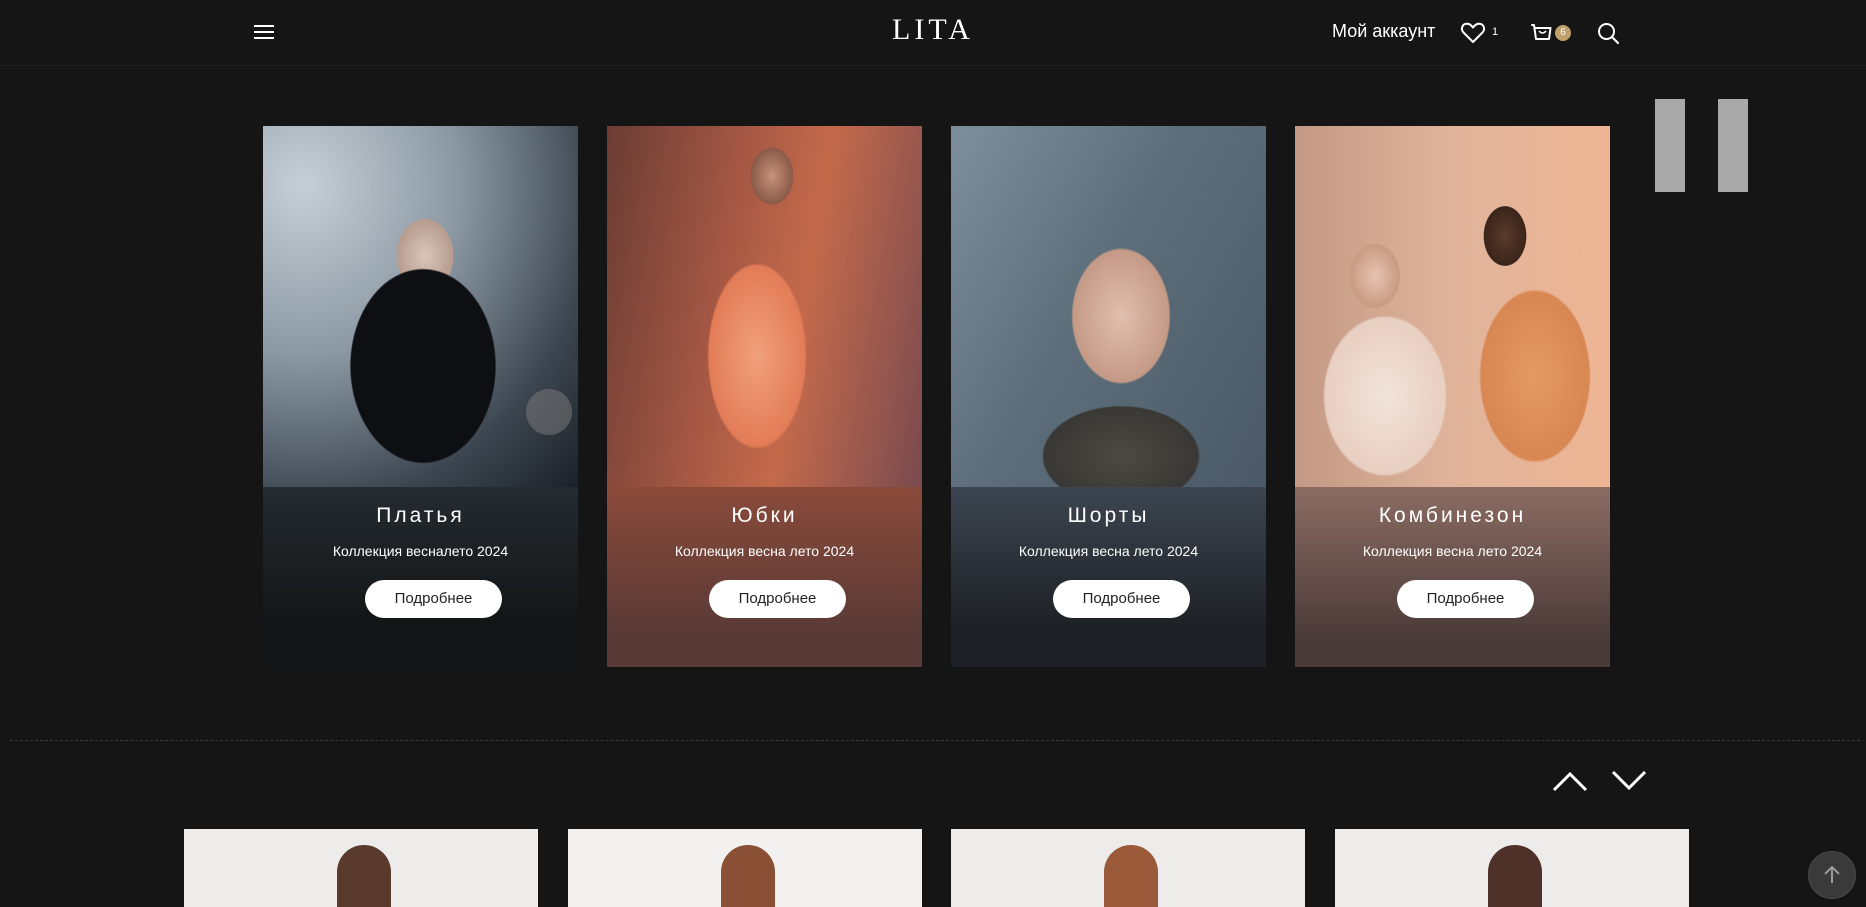  Describe the element at coordinates (1570, 783) in the screenshot. I see `chevron-up-icon` at that location.